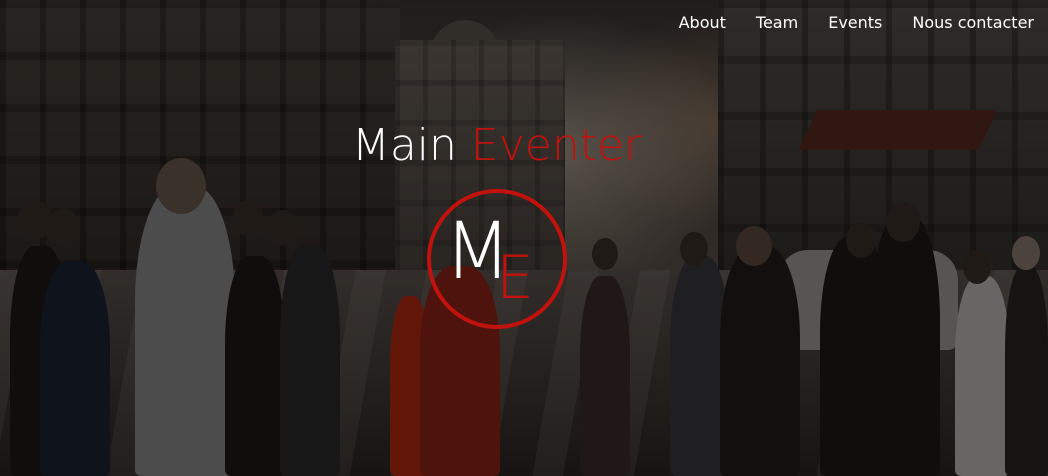 The image size is (1048, 476). What do you see at coordinates (556, 145) in the screenshot?
I see `hero-title-accent: Eventer` at bounding box center [556, 145].